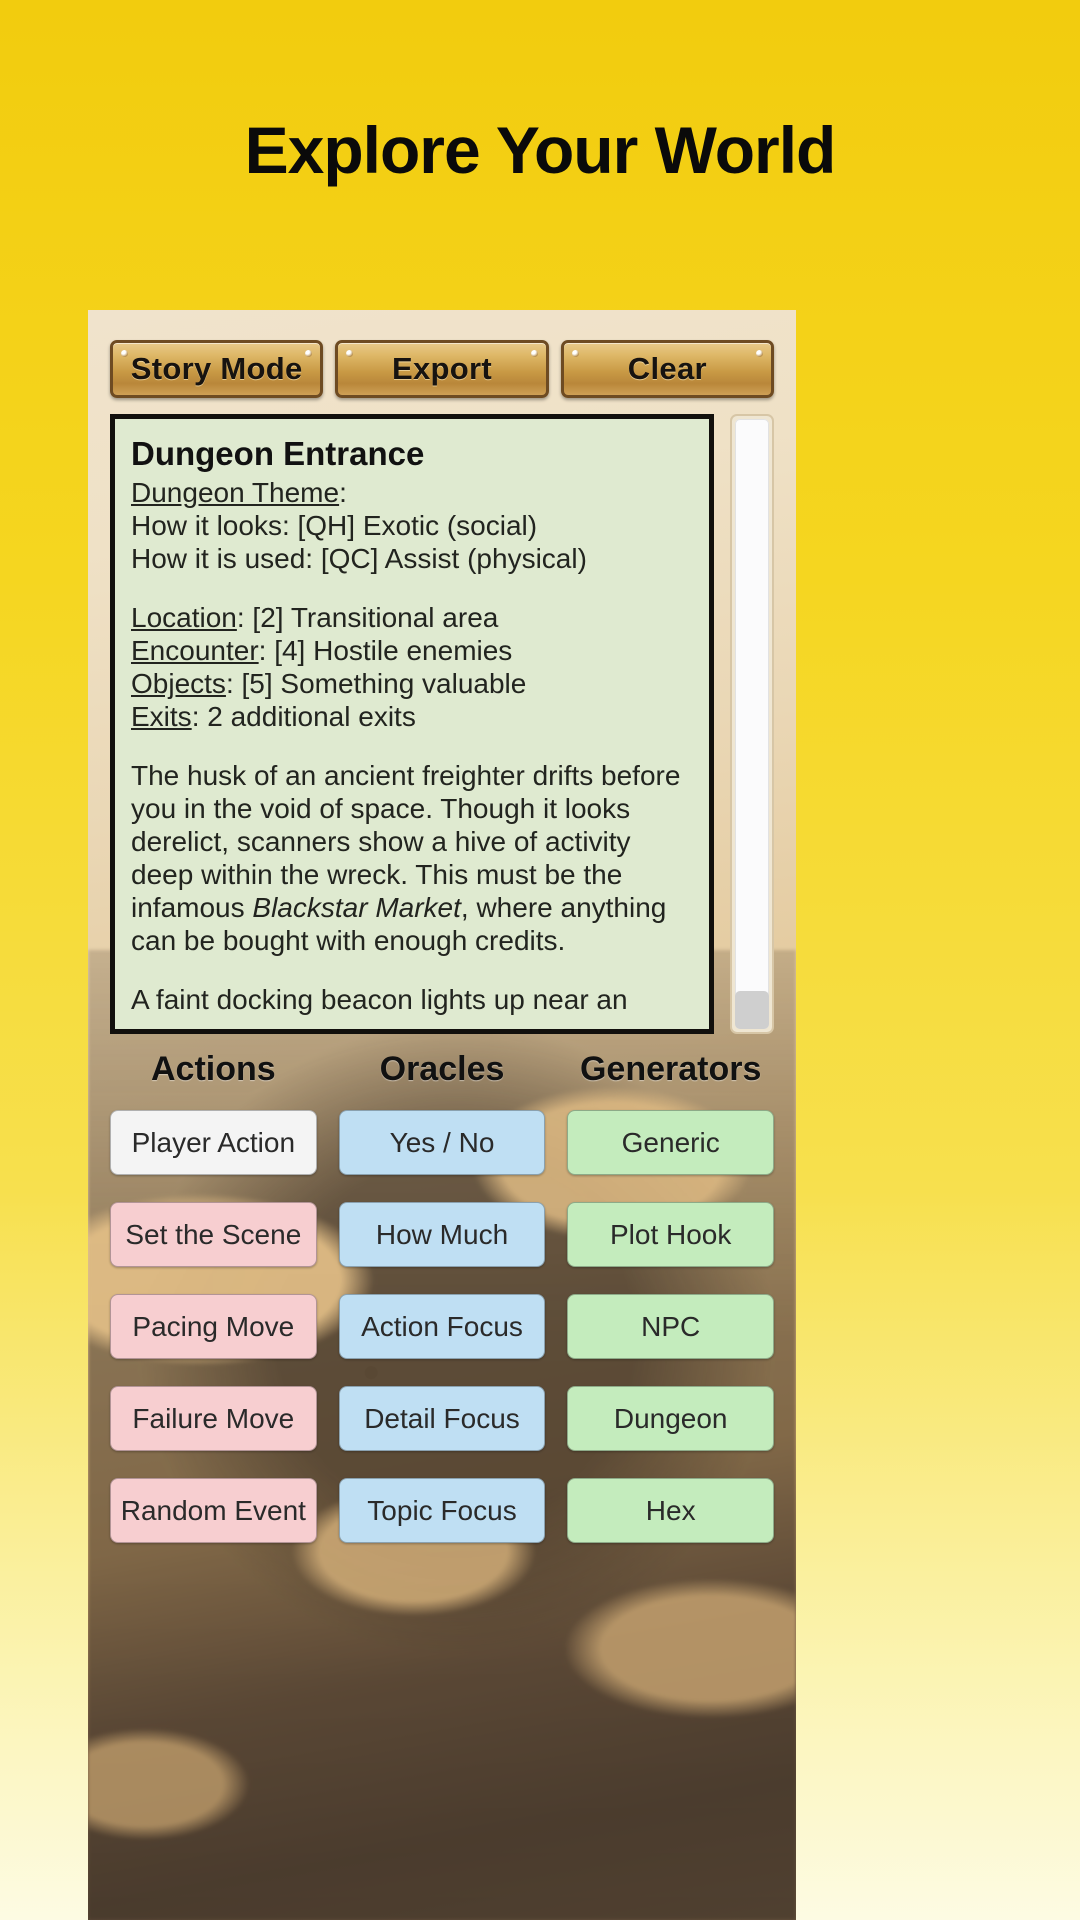 The width and height of the screenshot is (1080, 1920). I want to click on story-field-value: : [4] Hostile enemies, so click(385, 651).